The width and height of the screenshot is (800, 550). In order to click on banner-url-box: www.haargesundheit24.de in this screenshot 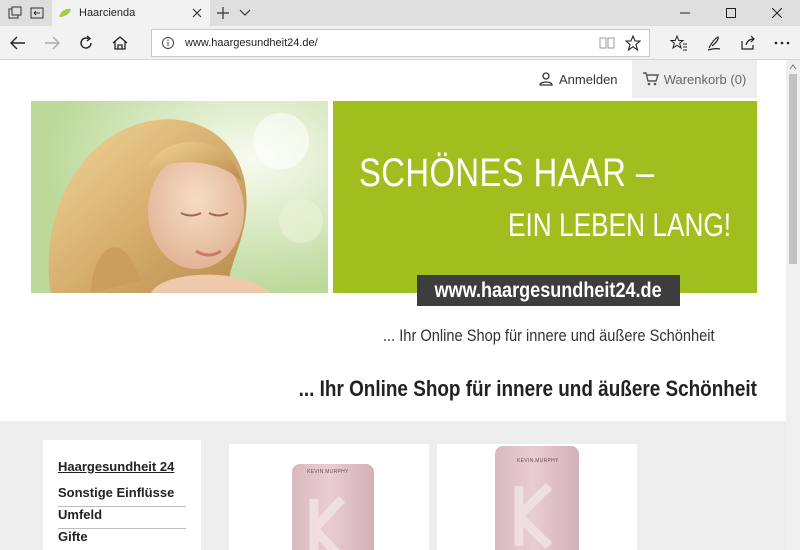, I will do `click(548, 290)`.